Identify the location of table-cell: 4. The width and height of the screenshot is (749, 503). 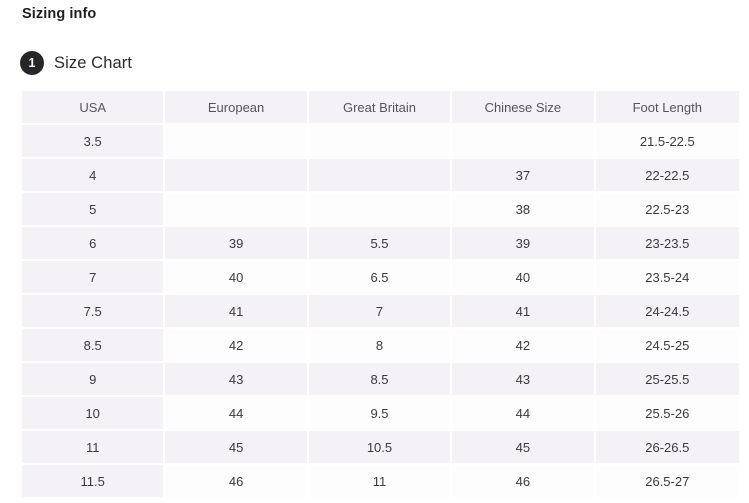
(94, 176).